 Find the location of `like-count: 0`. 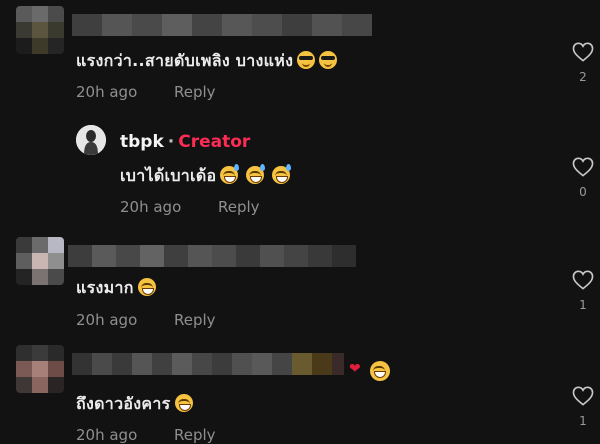

like-count: 0 is located at coordinates (583, 192).